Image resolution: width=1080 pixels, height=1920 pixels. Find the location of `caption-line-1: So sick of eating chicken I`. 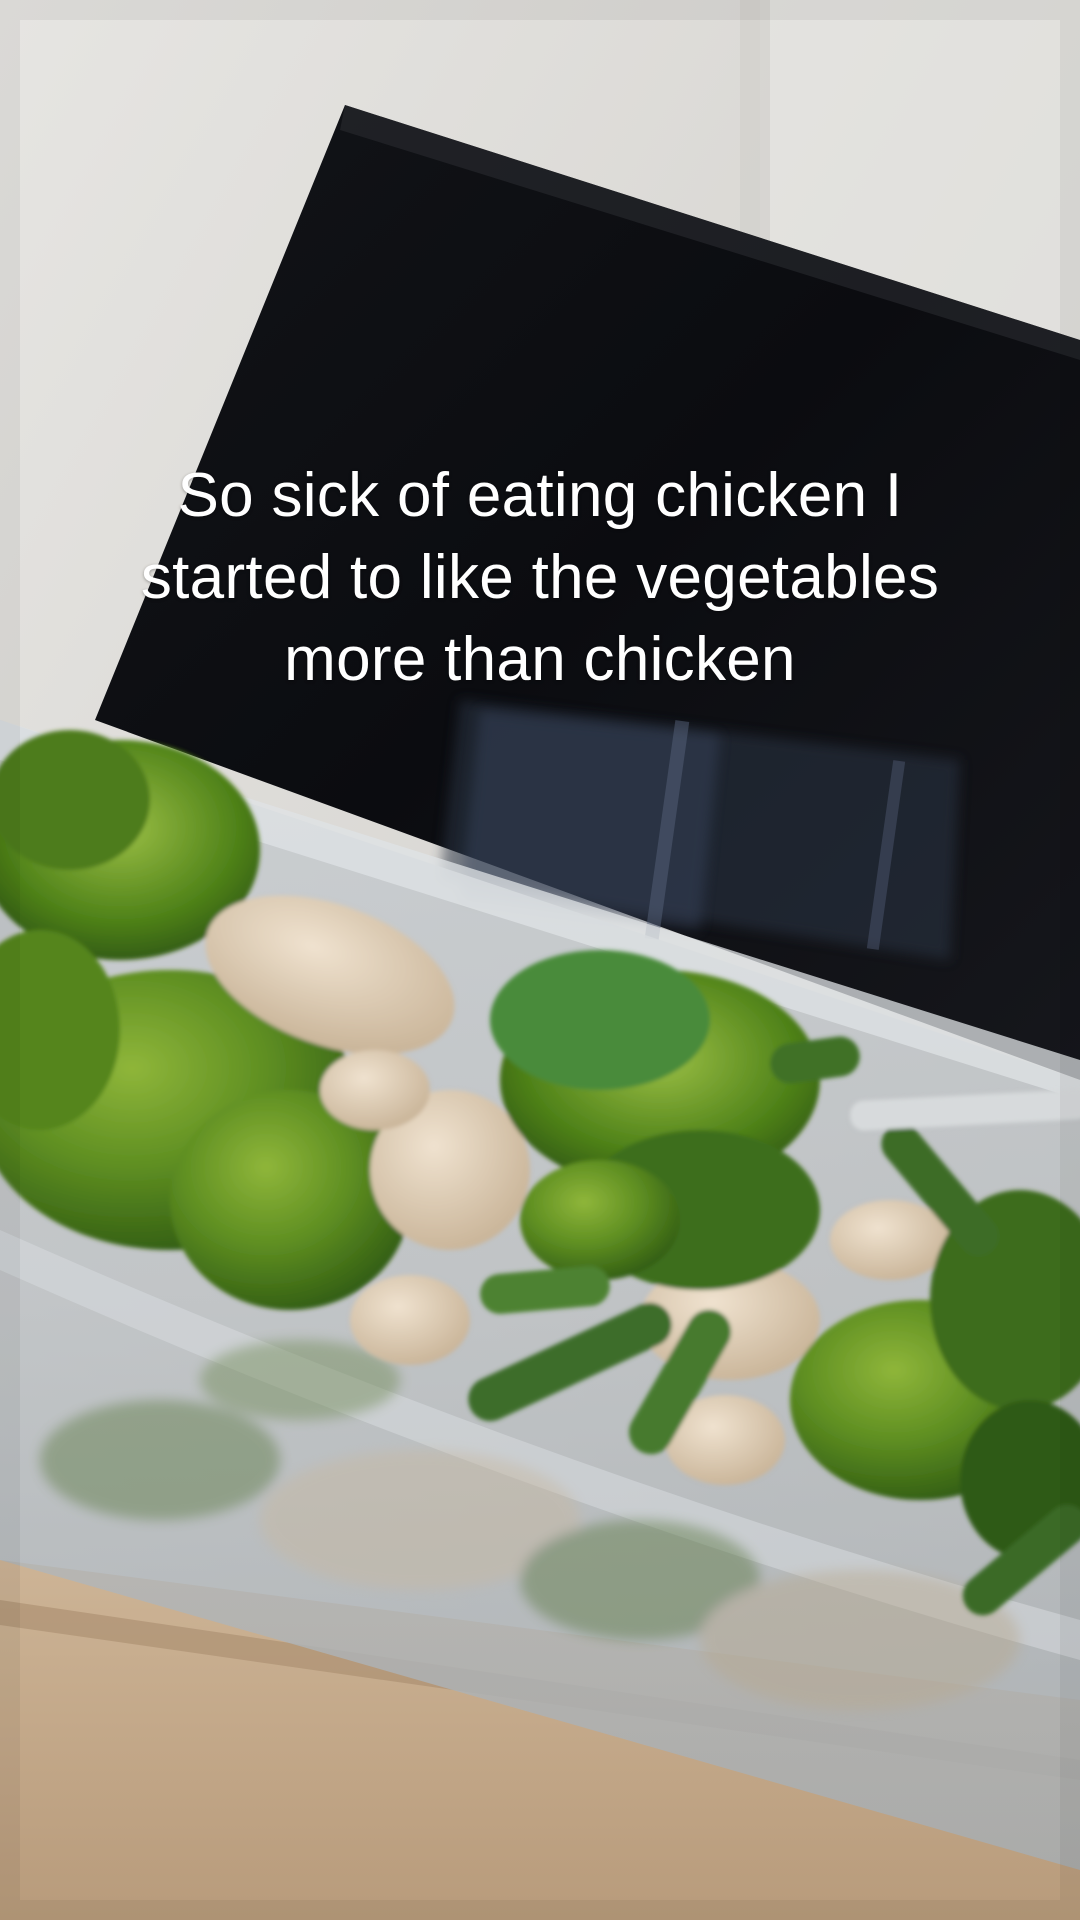

caption-line-1: So sick of eating chicken I is located at coordinates (540, 495).